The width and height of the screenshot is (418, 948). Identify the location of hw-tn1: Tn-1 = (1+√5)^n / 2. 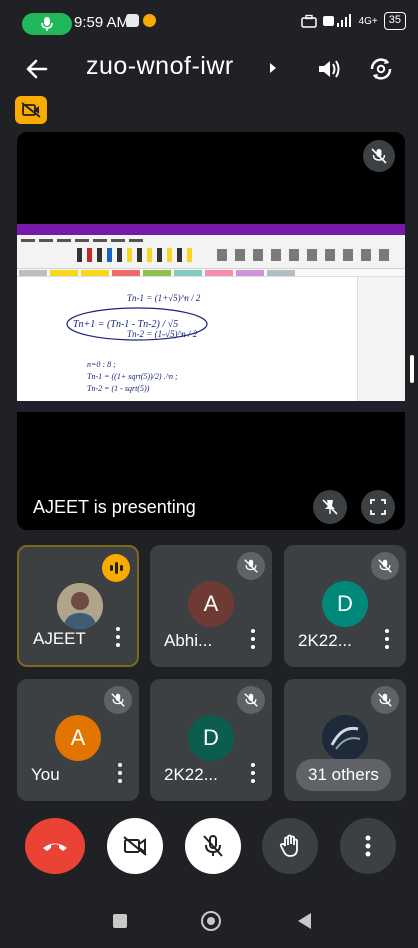
(164, 298).